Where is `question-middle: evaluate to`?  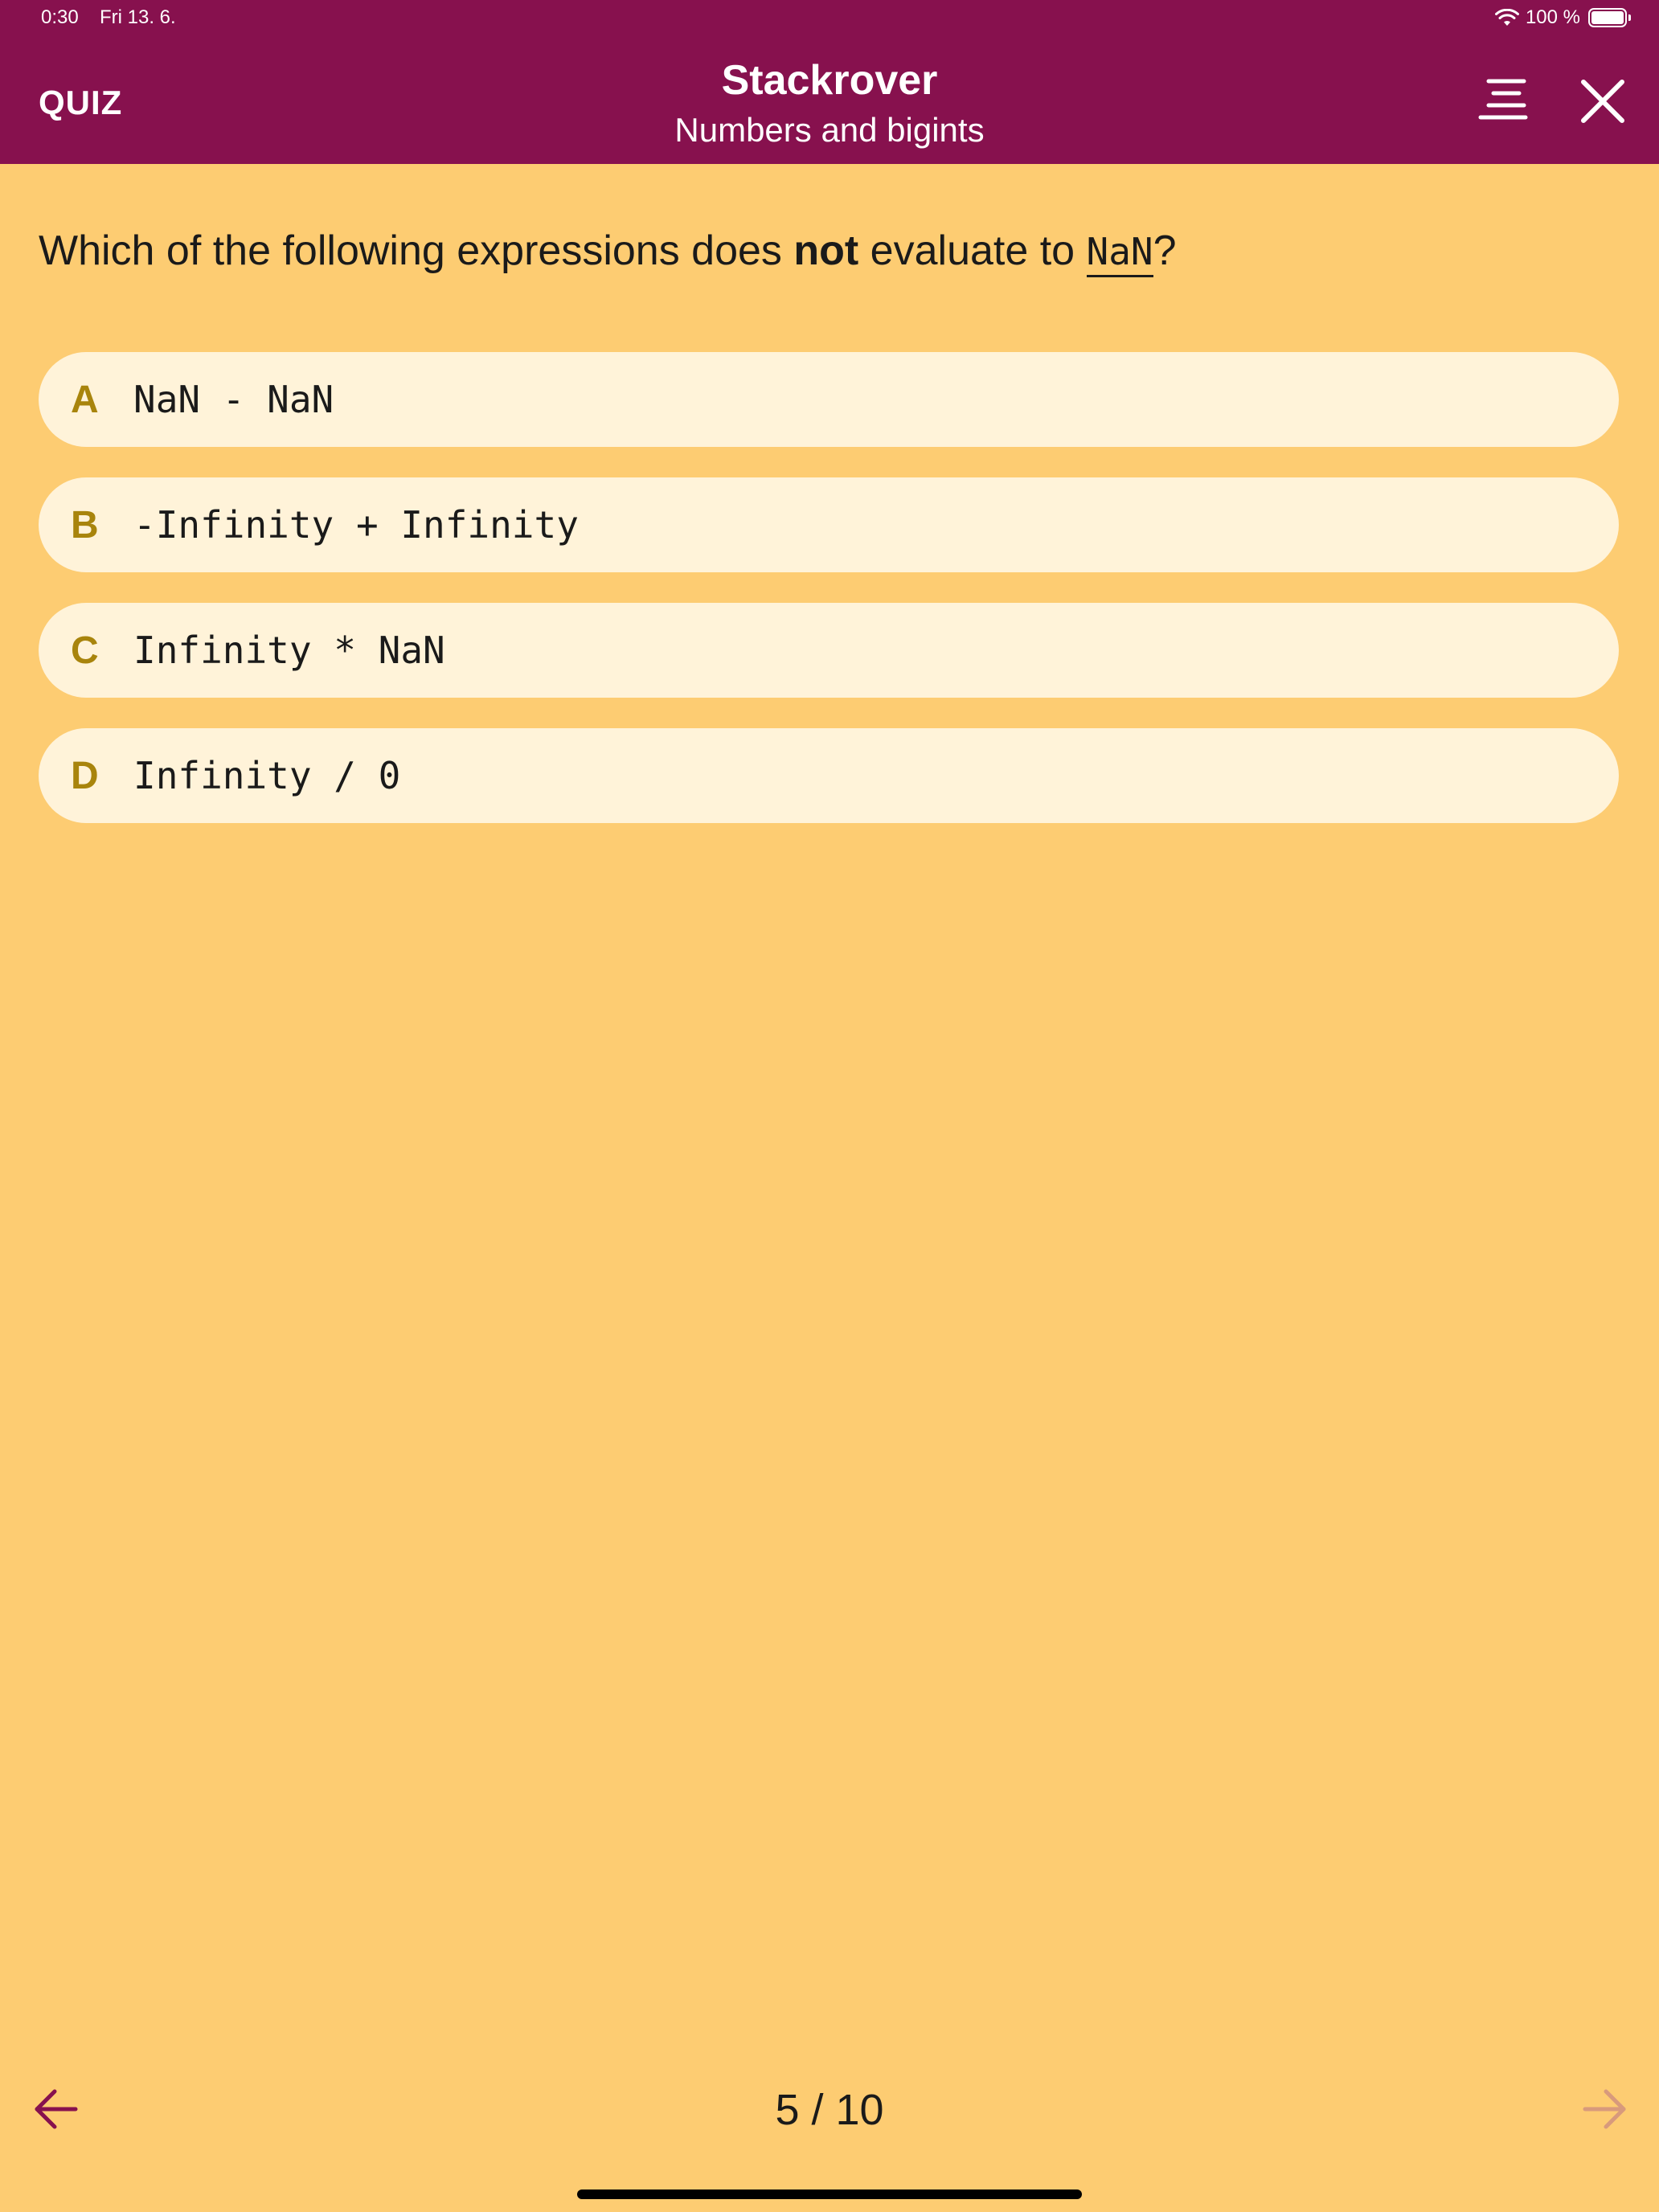 question-middle: evaluate to is located at coordinates (972, 250).